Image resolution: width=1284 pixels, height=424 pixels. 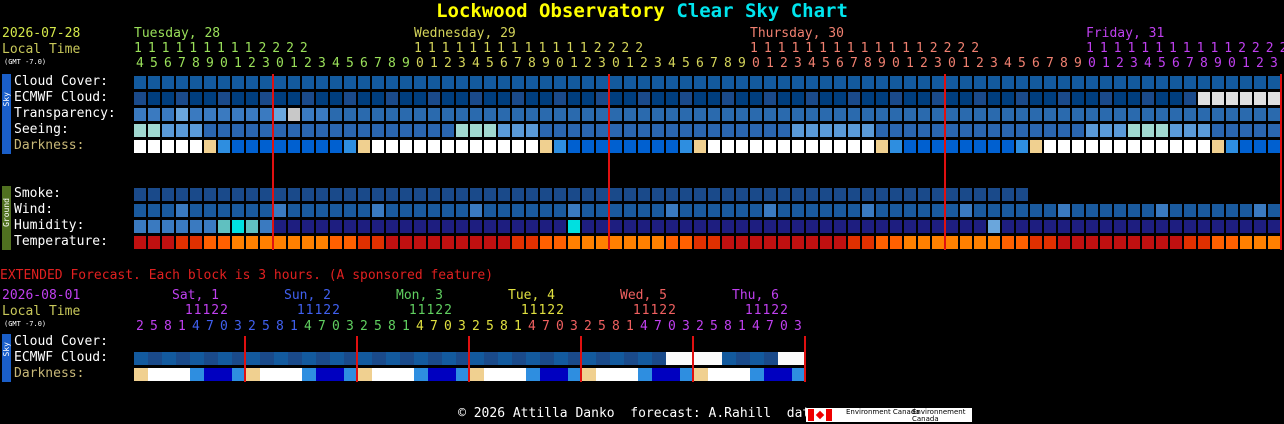 What do you see at coordinates (630, 63) in the screenshot?
I see `hour-digit: 1` at bounding box center [630, 63].